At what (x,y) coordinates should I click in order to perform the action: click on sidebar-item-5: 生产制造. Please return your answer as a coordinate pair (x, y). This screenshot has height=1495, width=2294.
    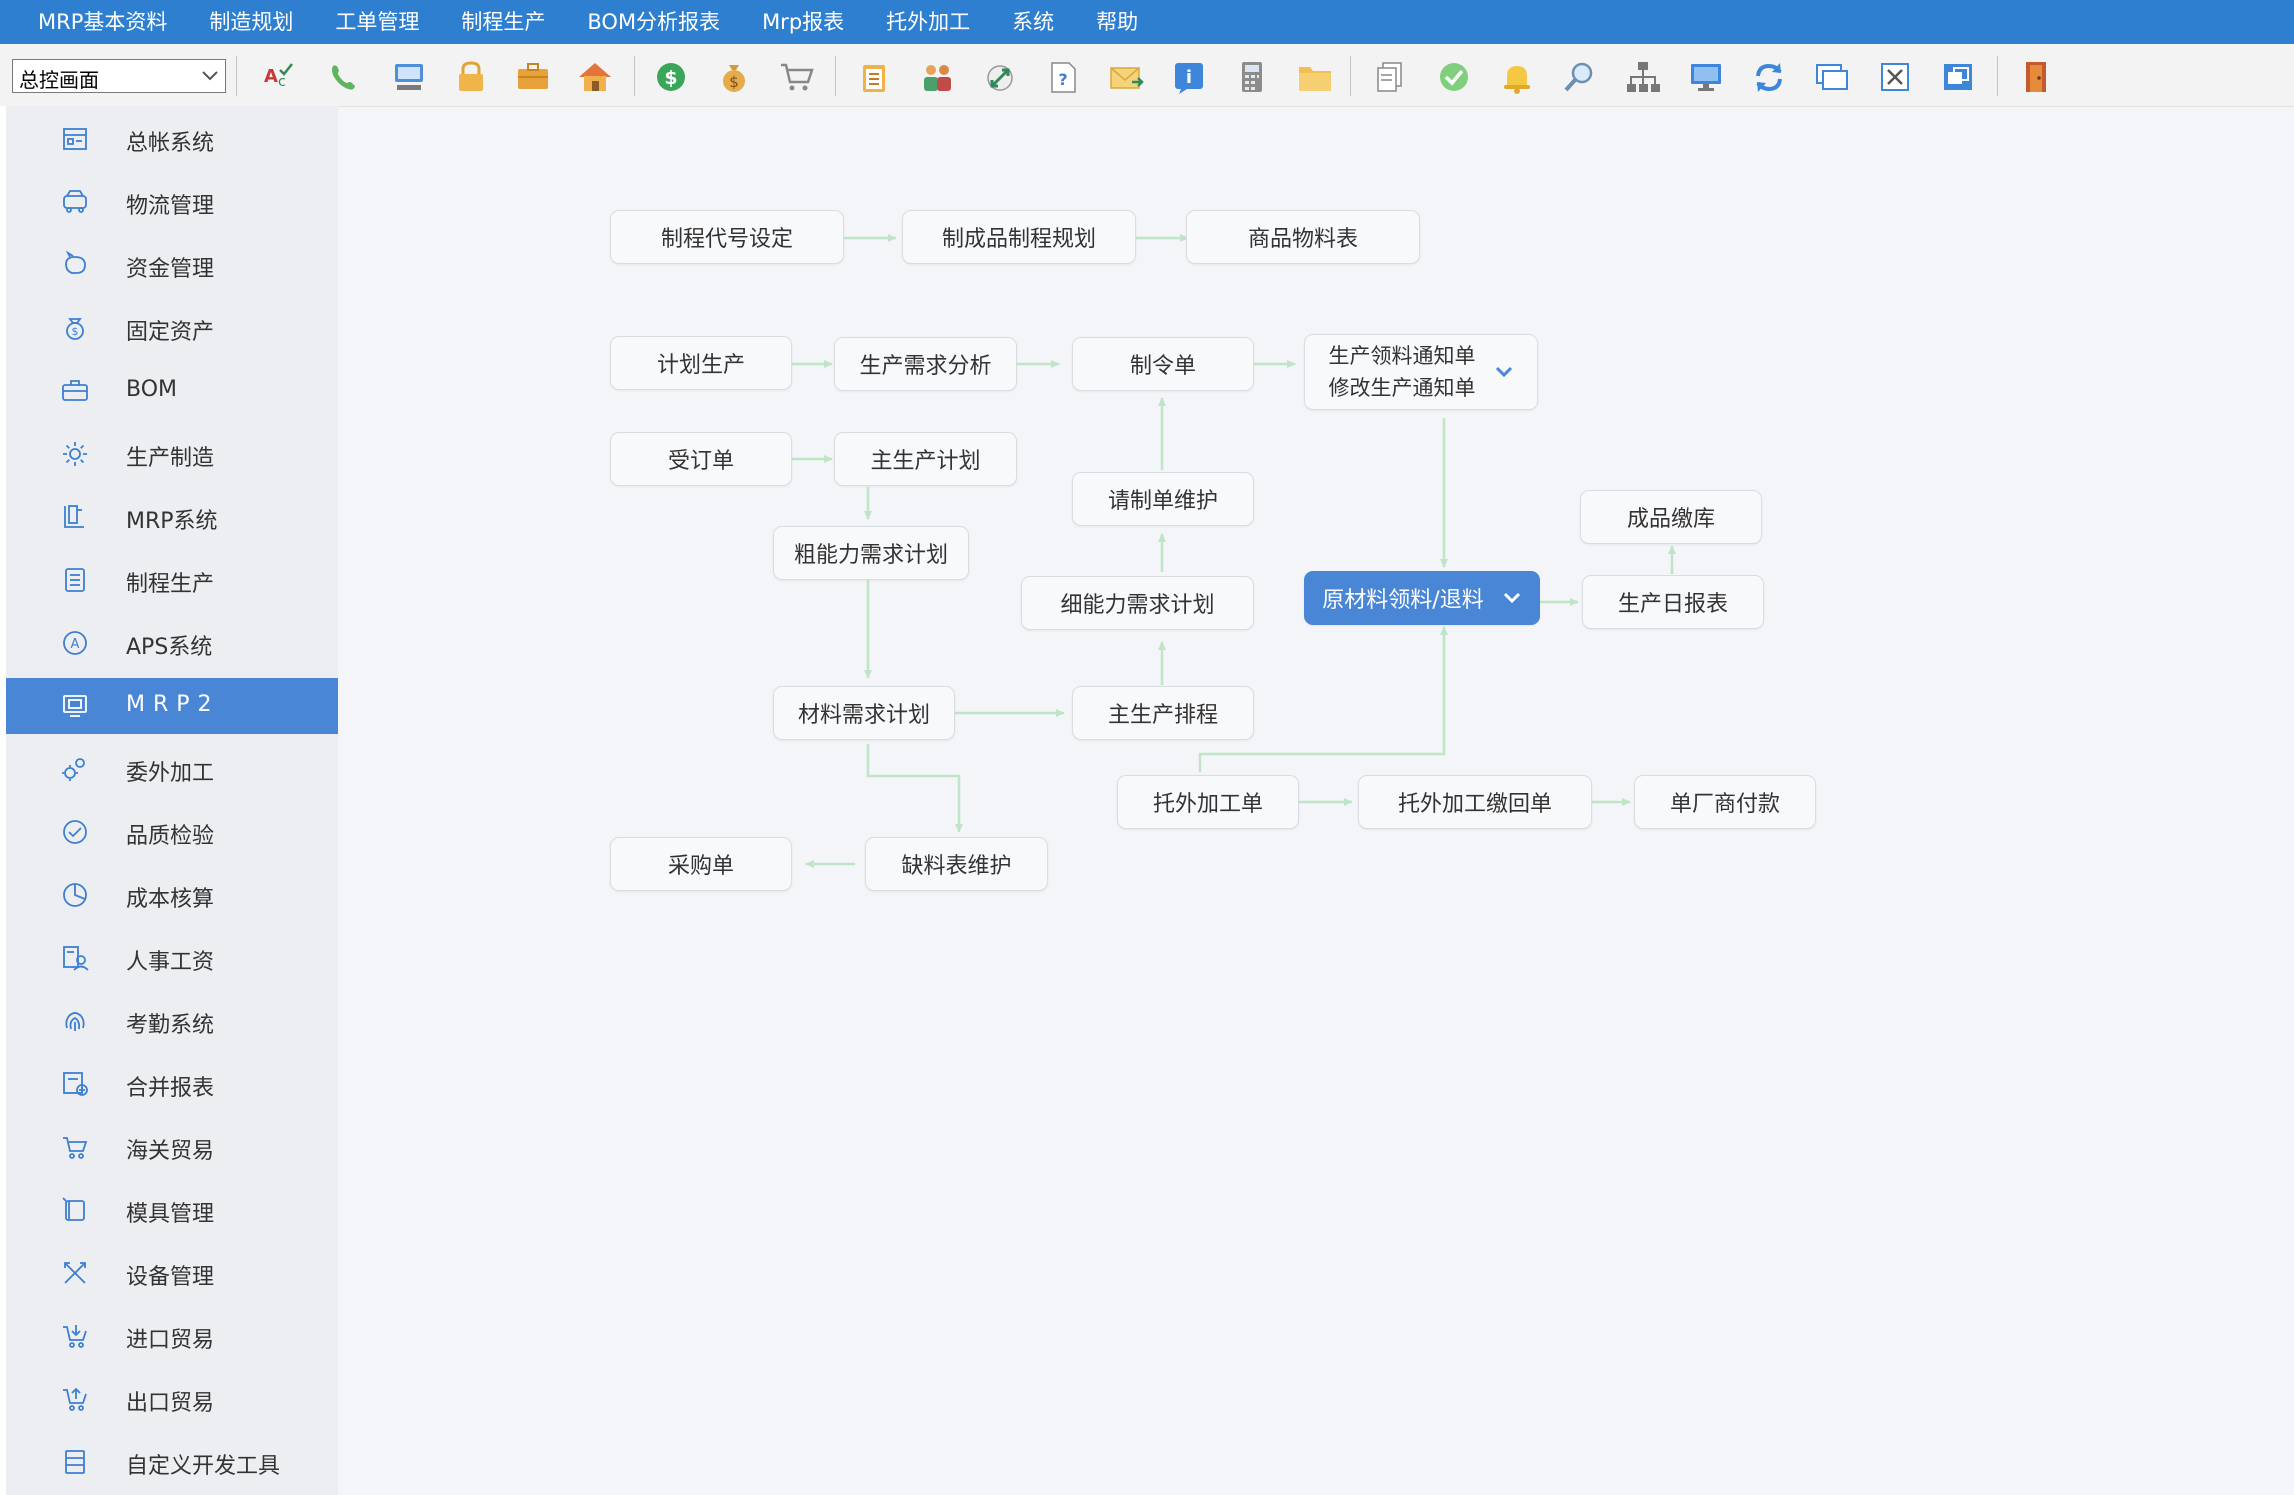
    Looking at the image, I should click on (172, 454).